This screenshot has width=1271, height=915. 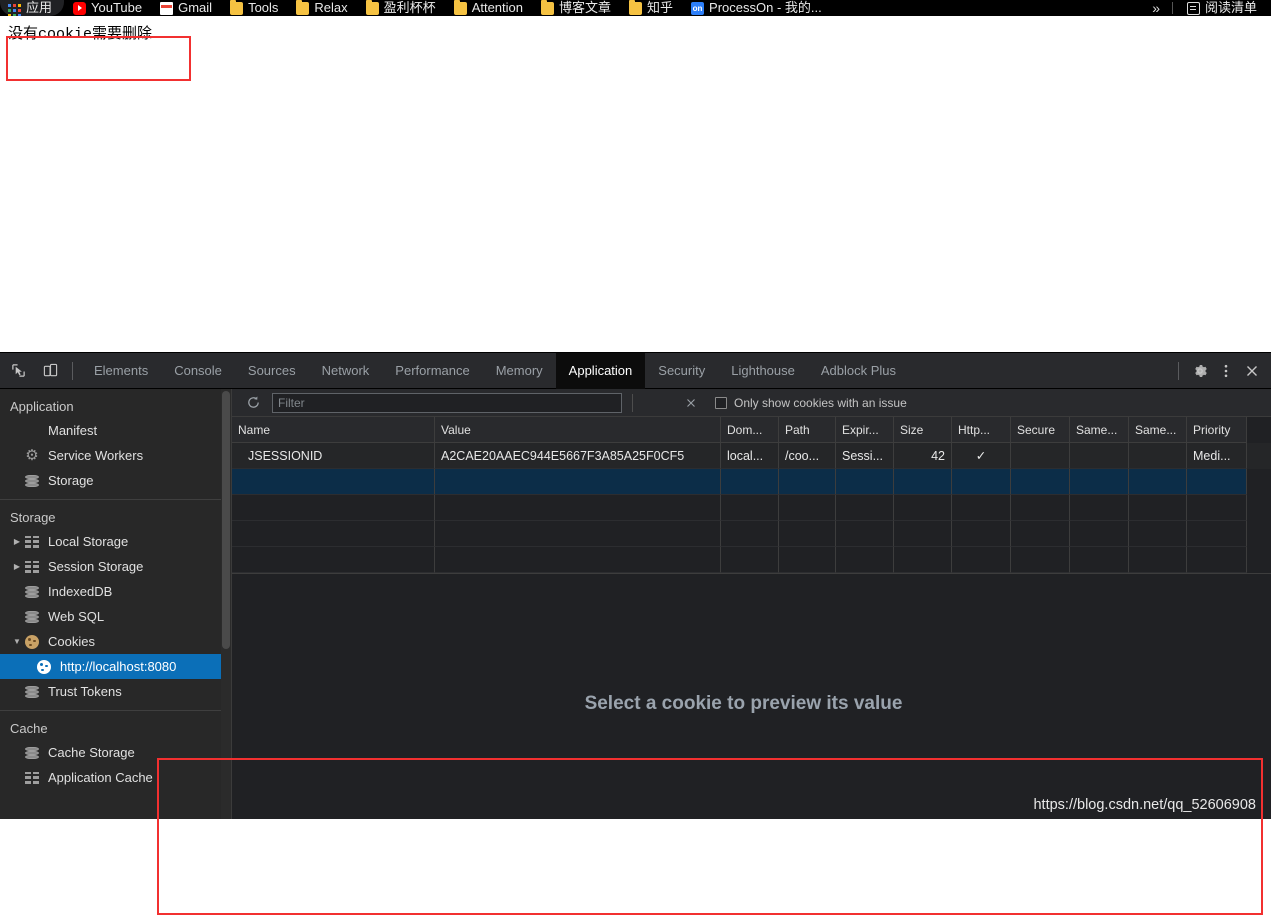 What do you see at coordinates (651, 8) in the screenshot?
I see `bookmark-zhihu: 知乎` at bounding box center [651, 8].